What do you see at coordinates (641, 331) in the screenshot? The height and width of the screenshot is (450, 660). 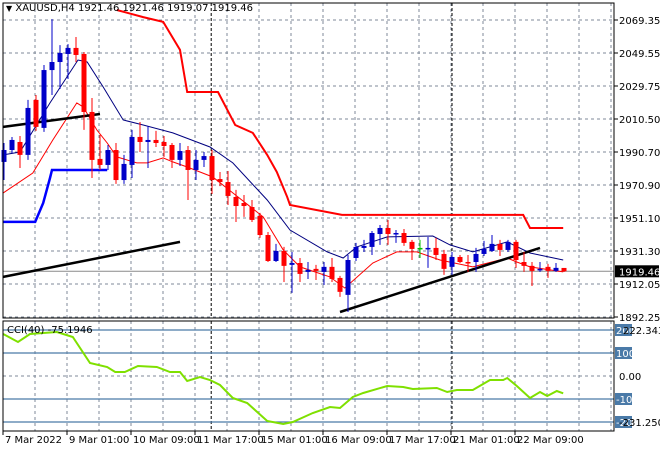 I see `cci-max-label: 222.3435` at bounding box center [641, 331].